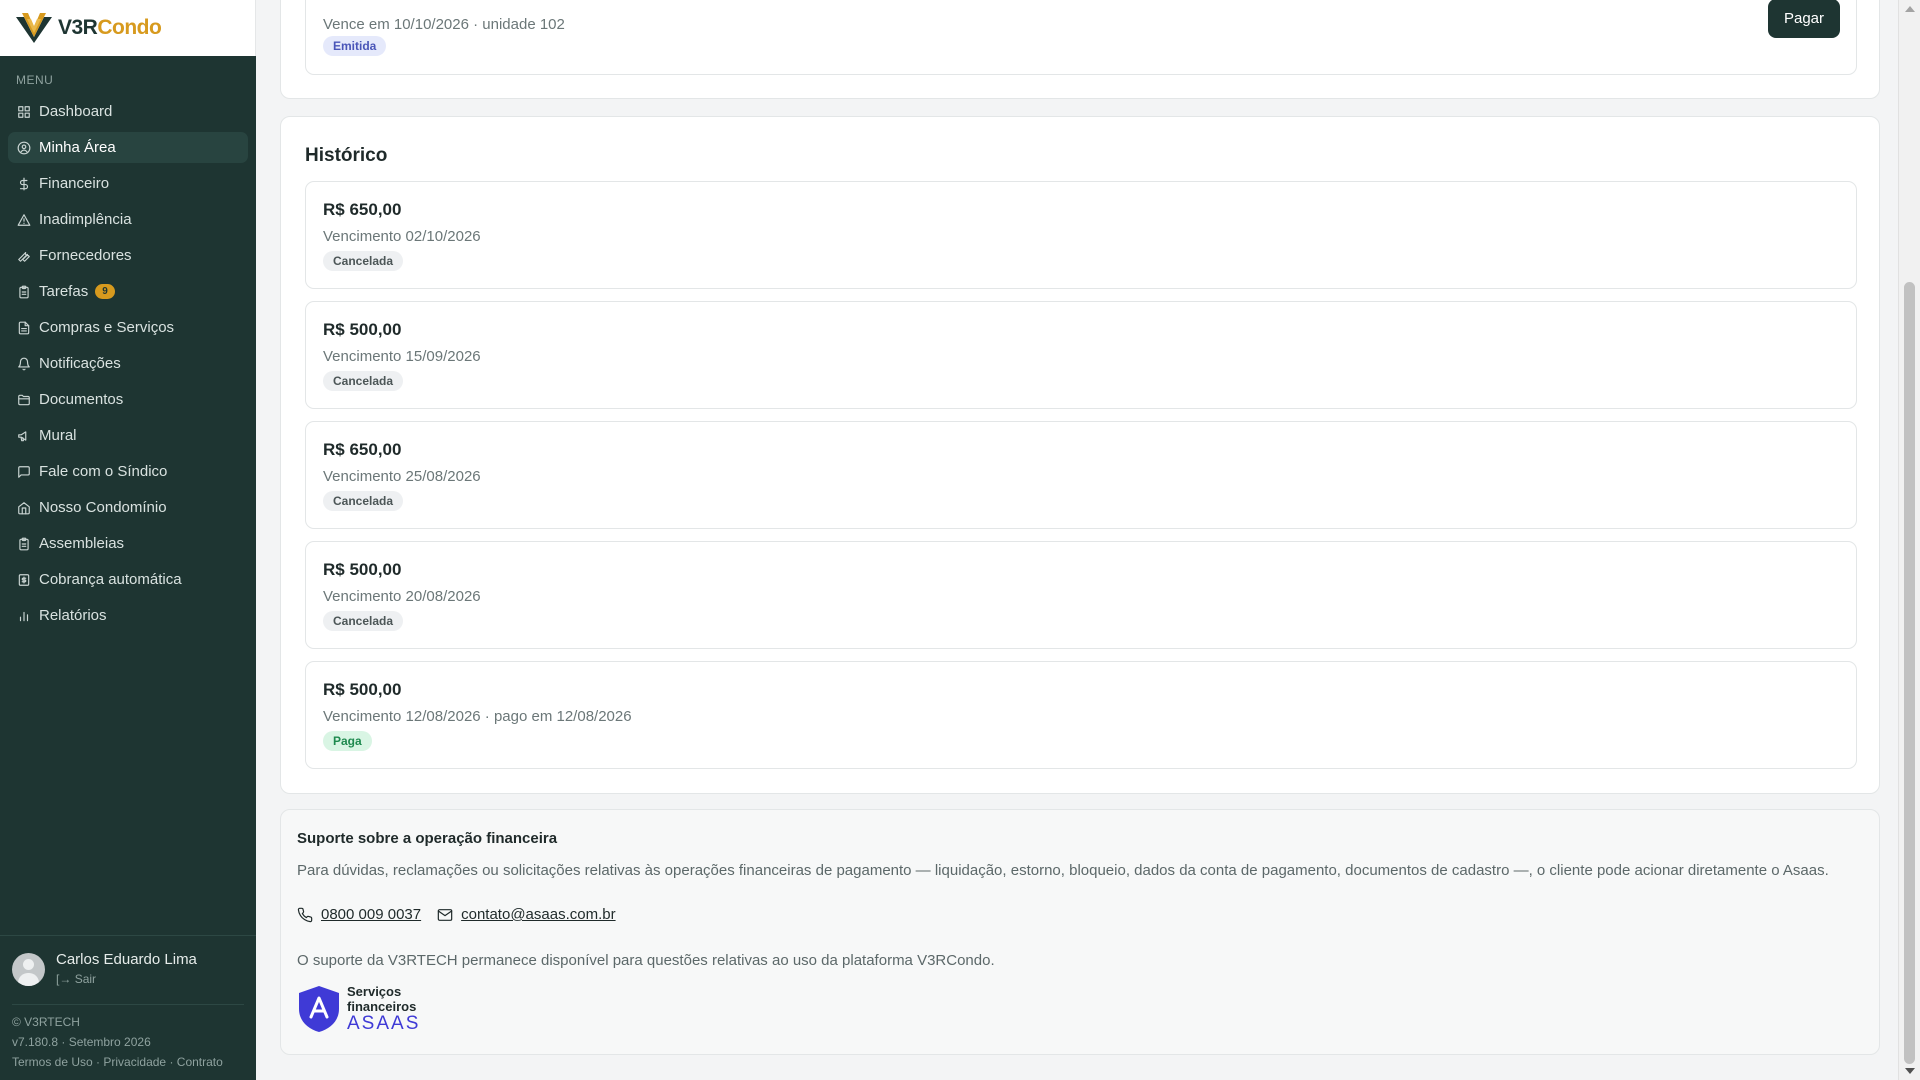 The width and height of the screenshot is (1920, 1080). I want to click on sidebar-item-fale-sindico: Fale com o Síndico, so click(128, 471).